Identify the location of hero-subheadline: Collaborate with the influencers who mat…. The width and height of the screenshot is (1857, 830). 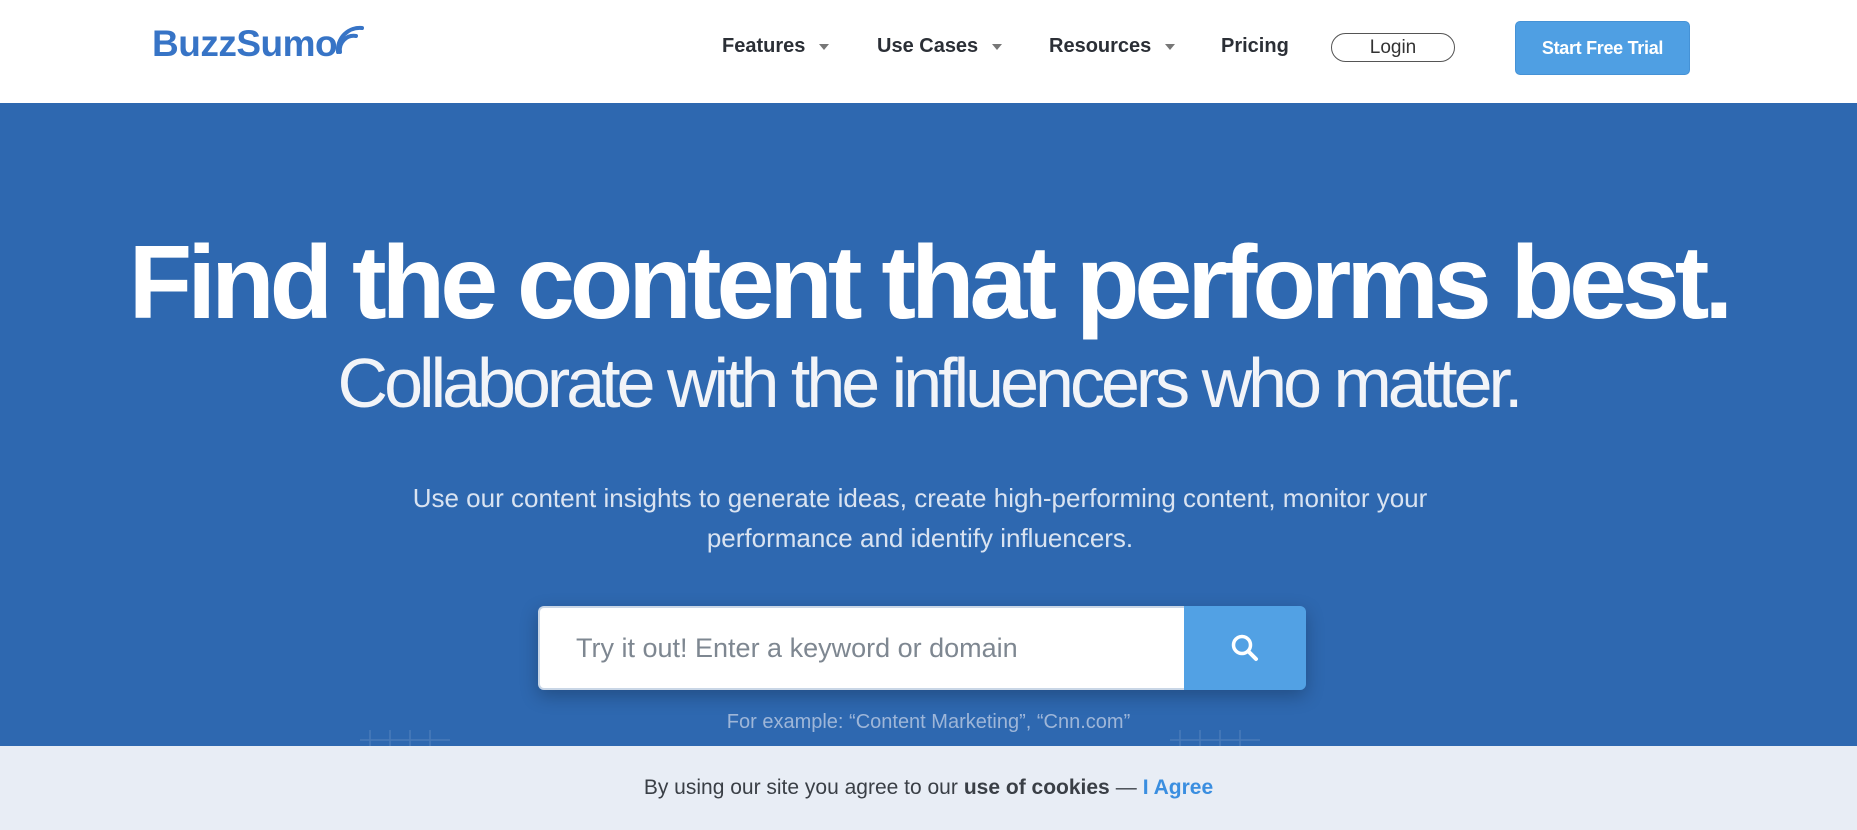
(930, 383).